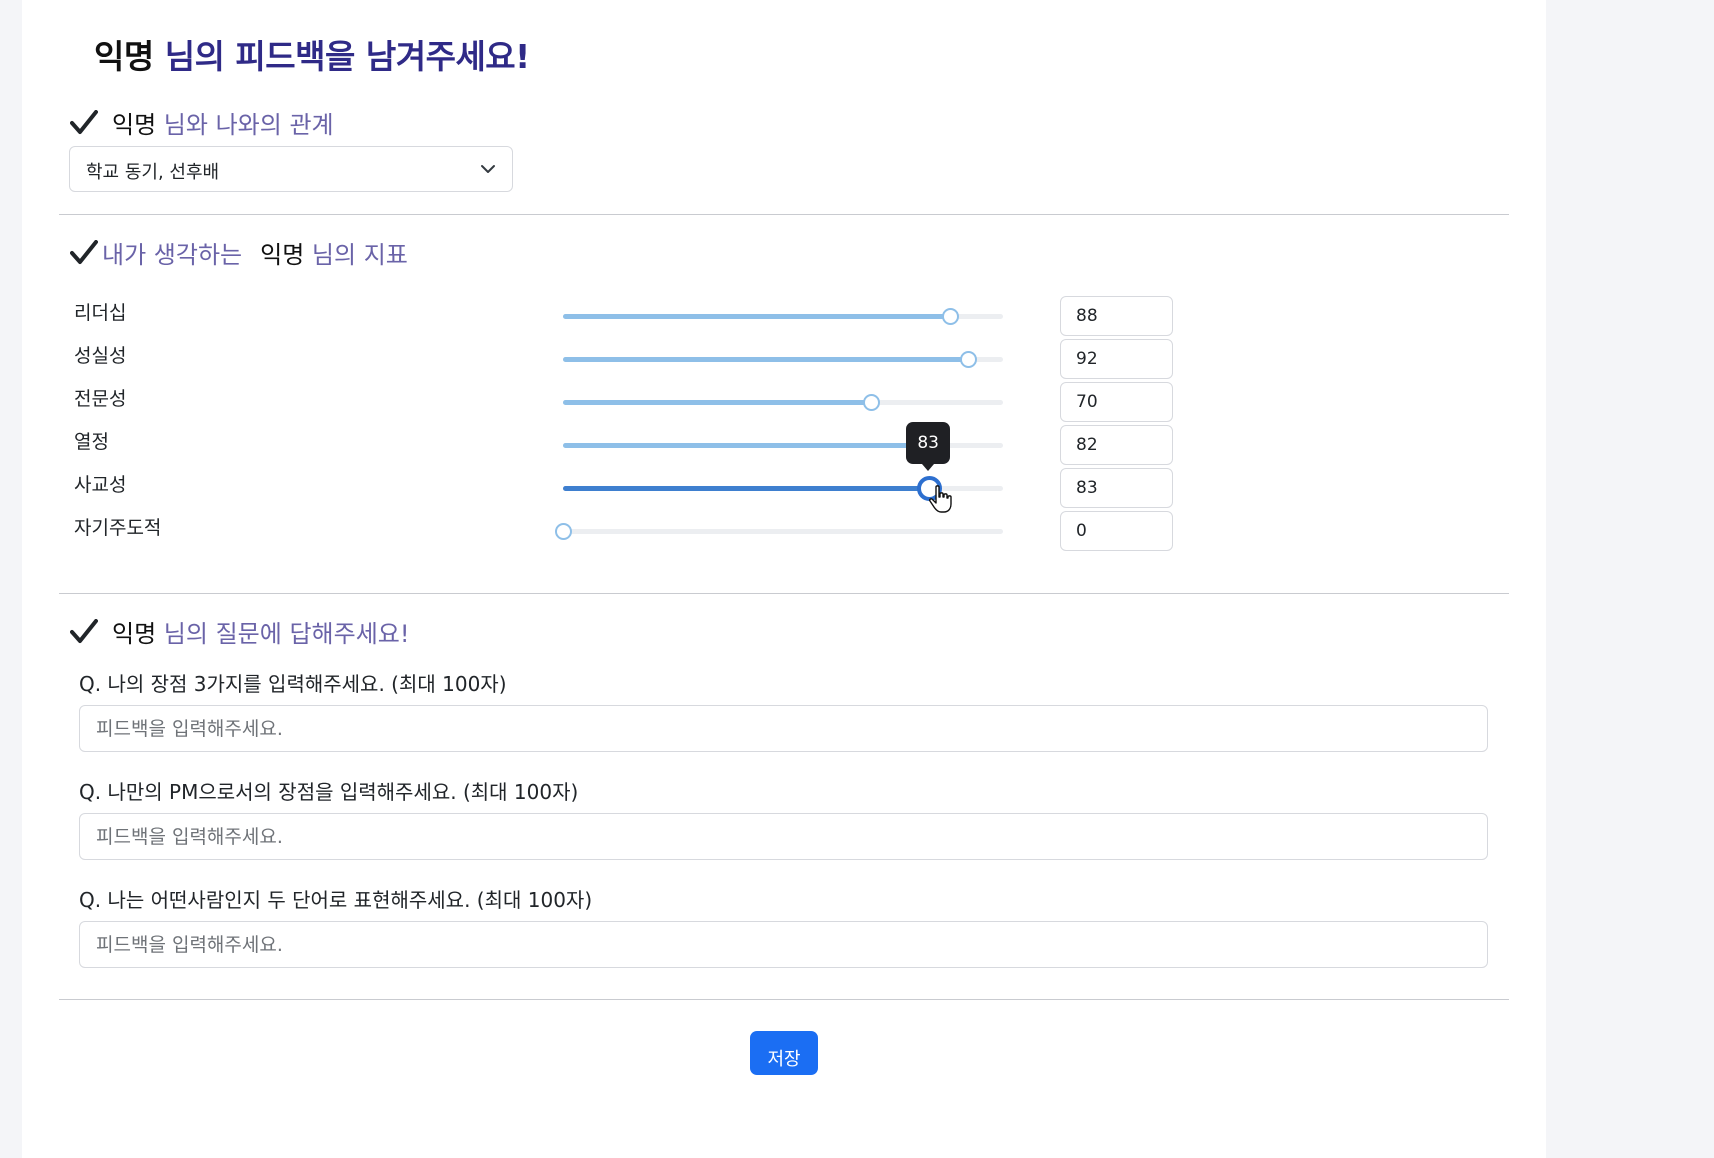  What do you see at coordinates (928, 446) in the screenshot?
I see `slider-tooltip: 83` at bounding box center [928, 446].